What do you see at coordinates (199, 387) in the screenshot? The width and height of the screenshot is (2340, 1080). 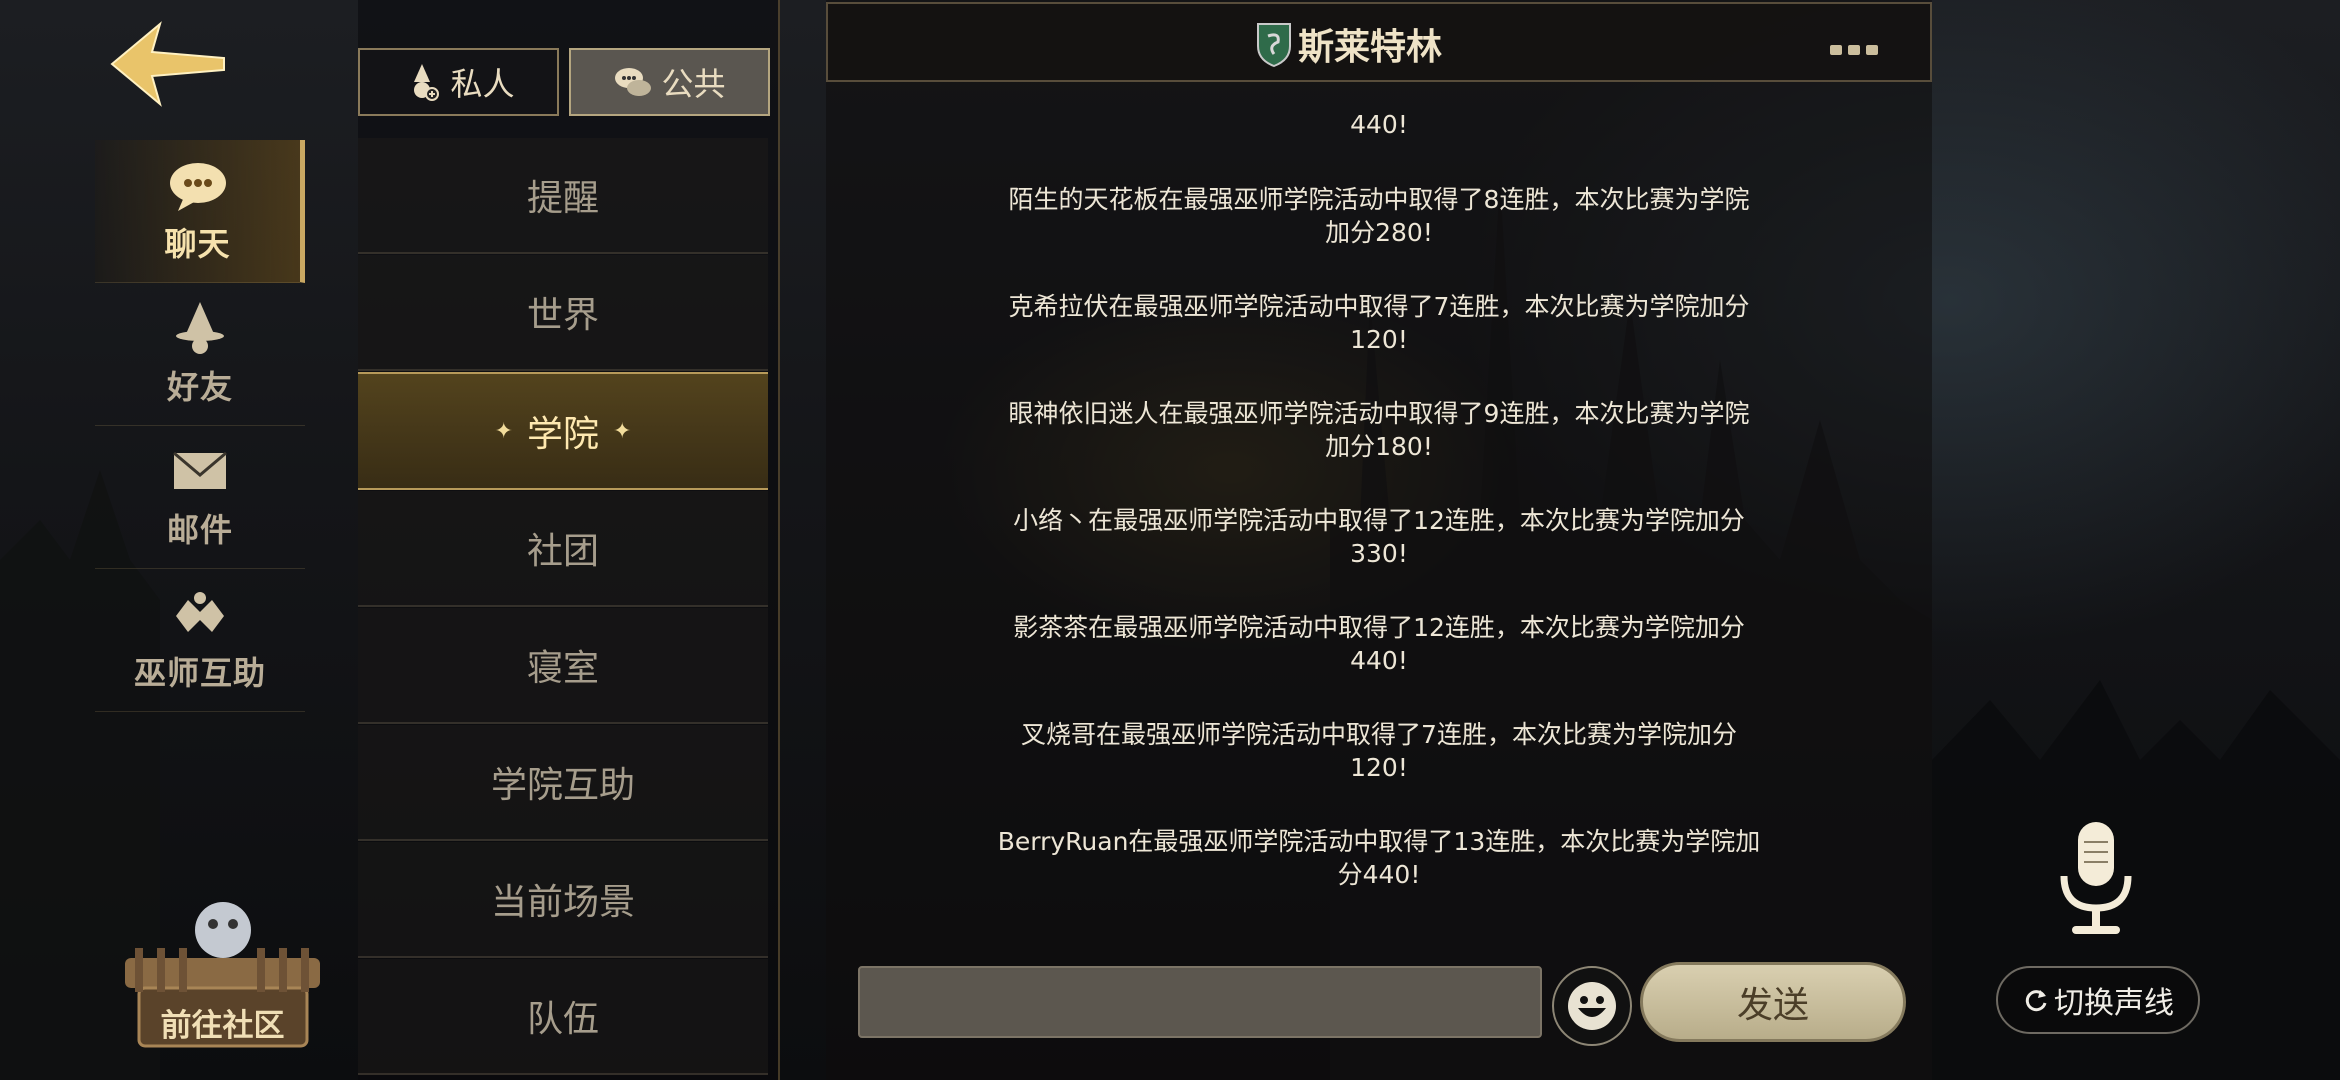 I see `nav-label: 好友` at bounding box center [199, 387].